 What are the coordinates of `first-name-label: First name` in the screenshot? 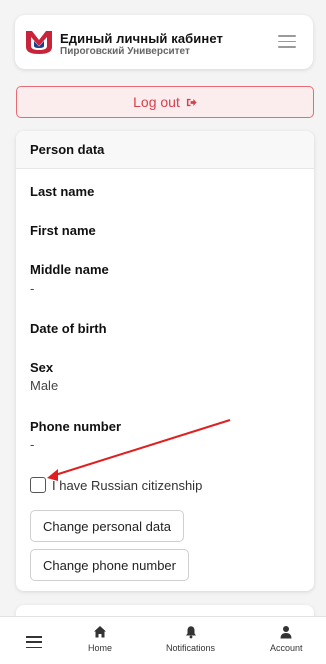 It's located at (63, 230).